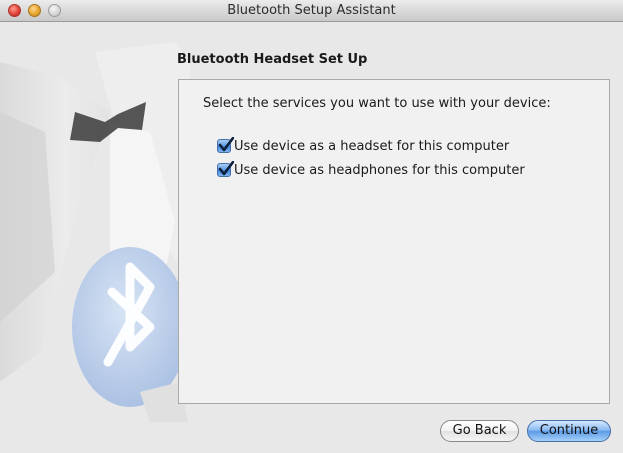 This screenshot has height=453, width=623. I want to click on headset-checkbox, so click(225, 145).